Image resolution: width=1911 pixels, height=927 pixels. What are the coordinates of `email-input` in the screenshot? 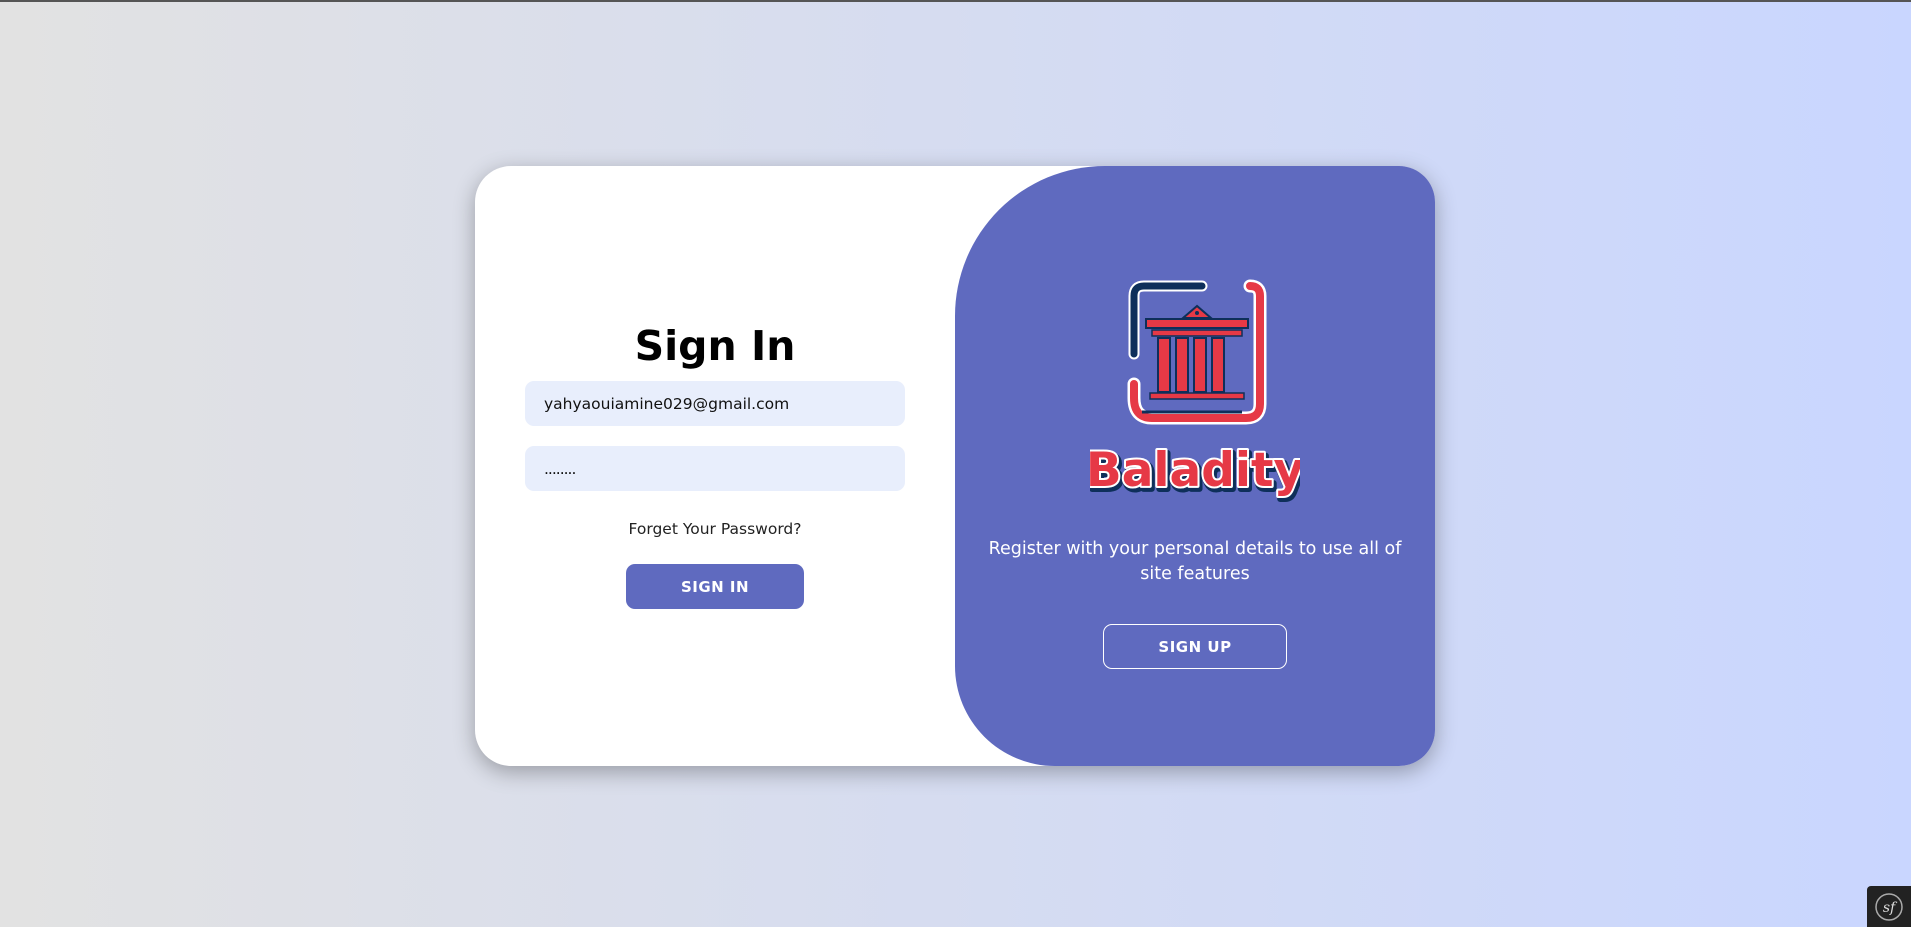 It's located at (715, 403).